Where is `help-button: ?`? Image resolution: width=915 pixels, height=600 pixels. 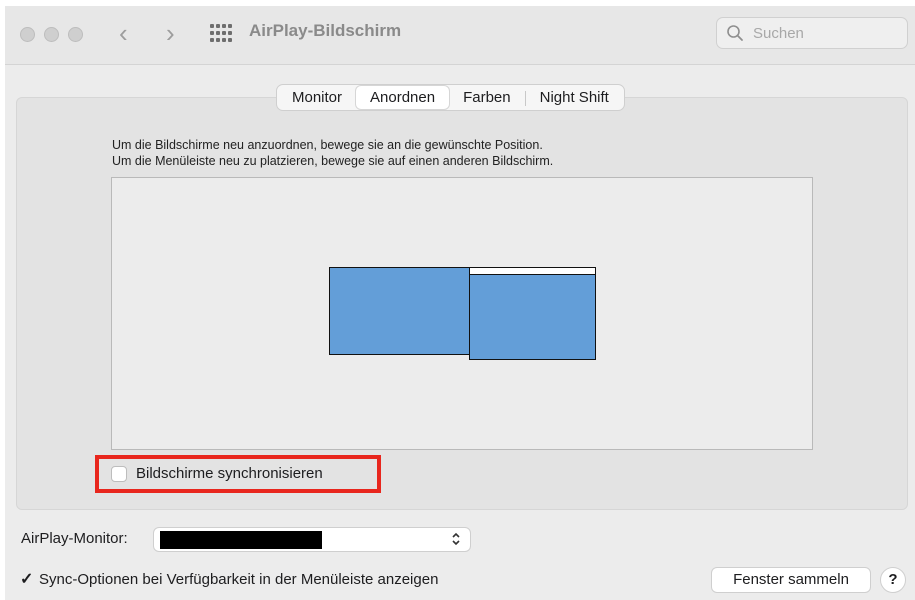 help-button: ? is located at coordinates (893, 580).